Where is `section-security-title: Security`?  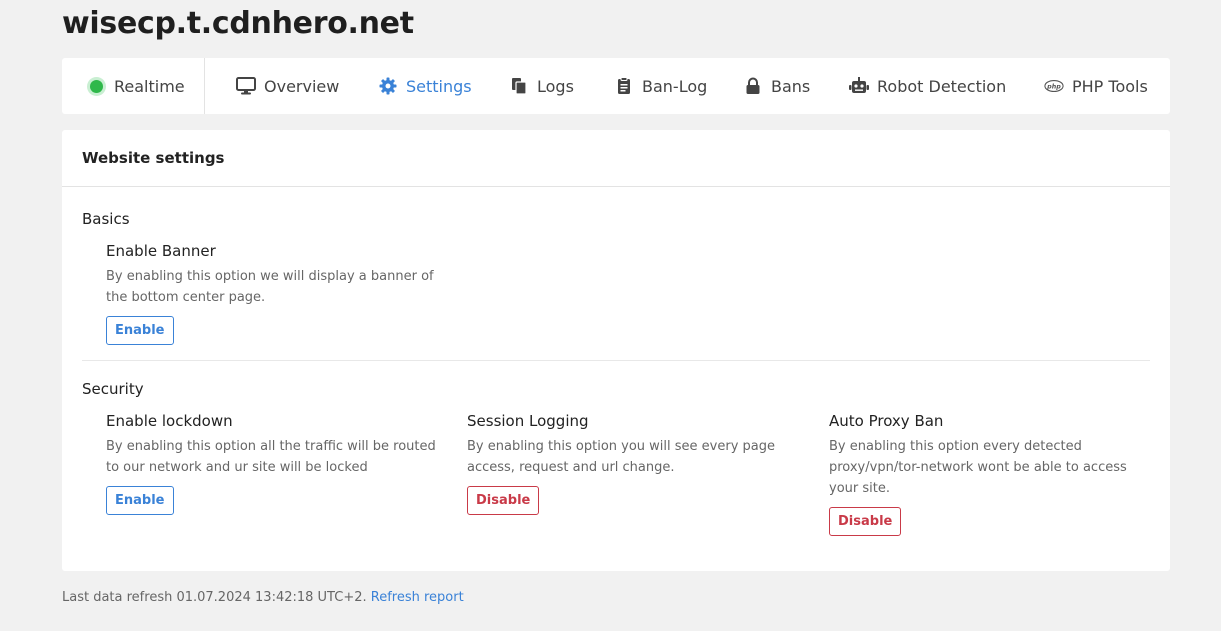 section-security-title: Security is located at coordinates (113, 389).